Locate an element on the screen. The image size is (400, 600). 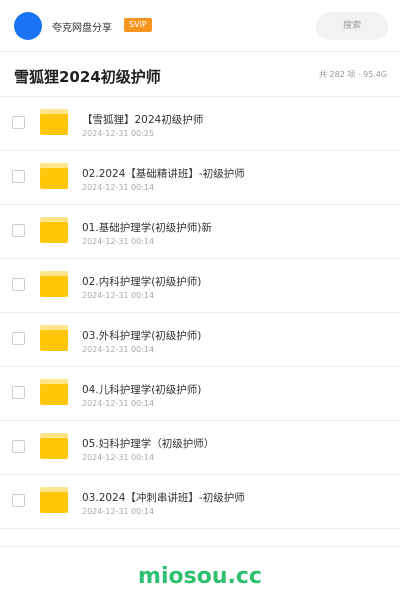
page-title: 雪狐狸2024初级护师 is located at coordinates (87, 77).